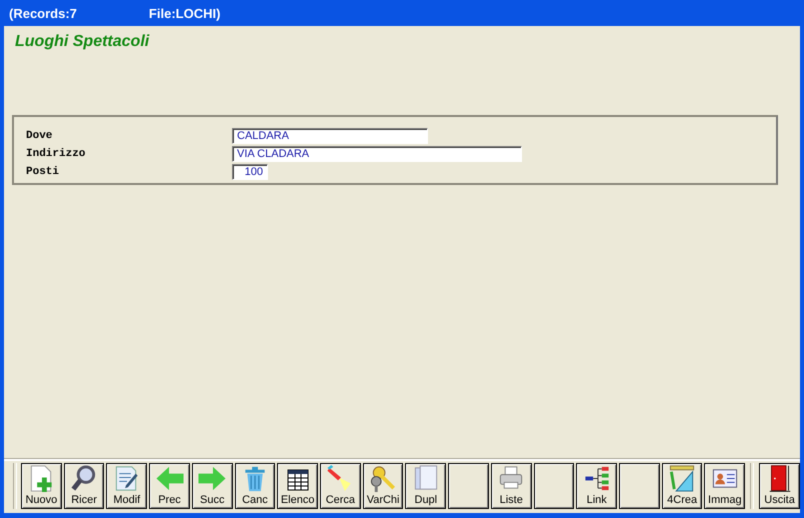 The width and height of the screenshot is (804, 518). I want to click on window-title: File:LOCHI), so click(184, 13).